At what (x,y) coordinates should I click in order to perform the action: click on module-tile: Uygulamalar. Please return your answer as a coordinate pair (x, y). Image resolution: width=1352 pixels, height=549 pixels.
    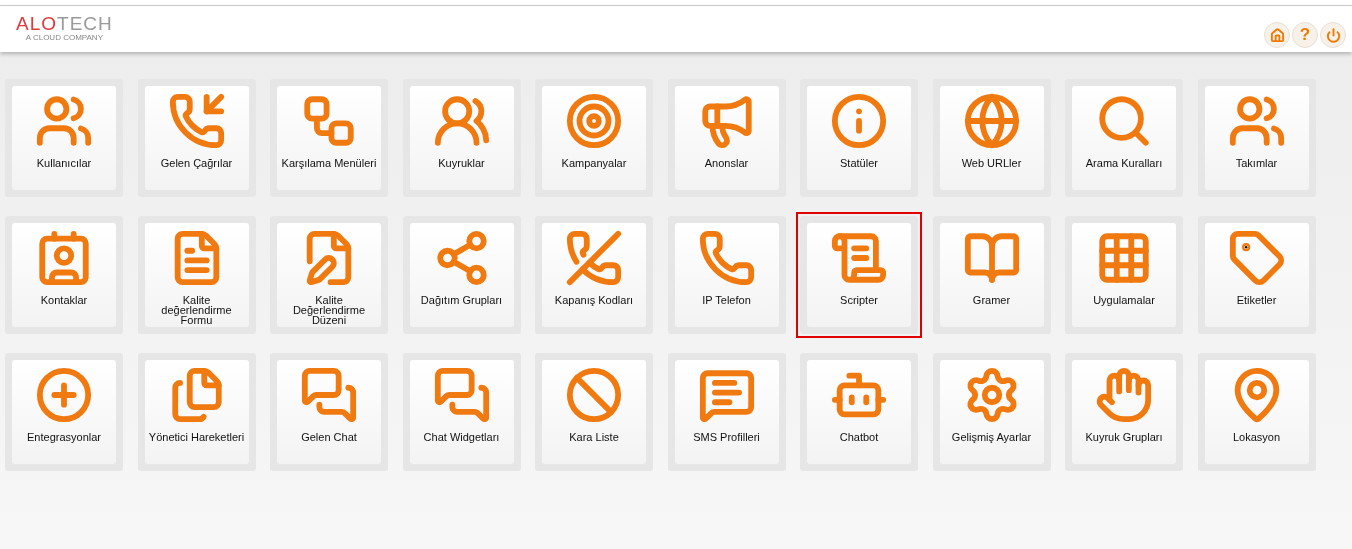
    Looking at the image, I should click on (1124, 275).